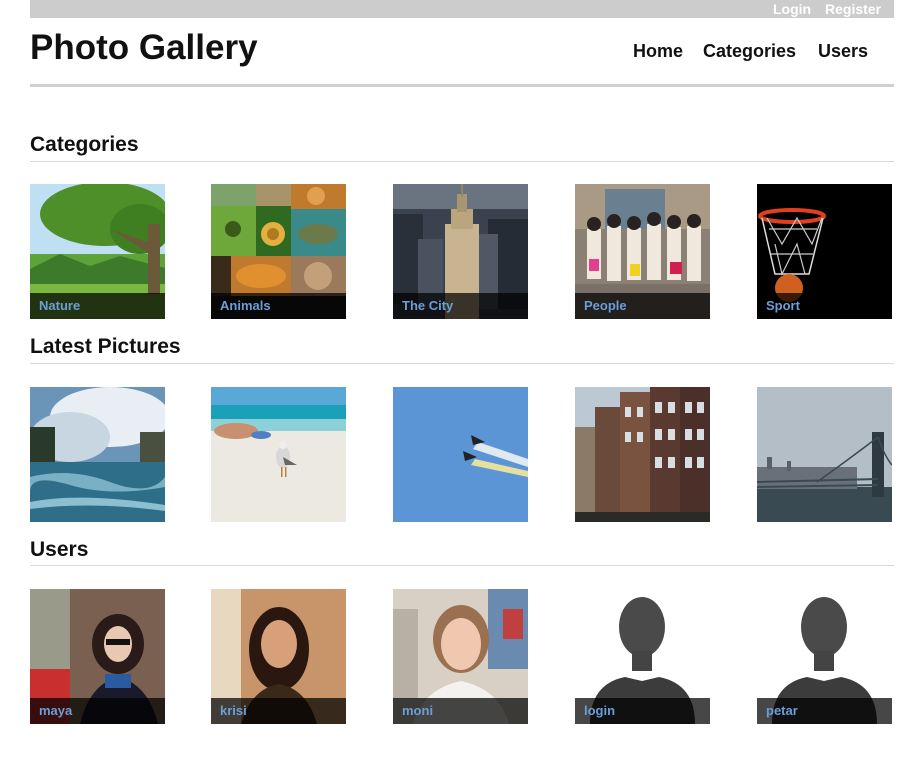 This screenshot has height=757, width=924. I want to click on user-caption: moni, so click(460, 711).